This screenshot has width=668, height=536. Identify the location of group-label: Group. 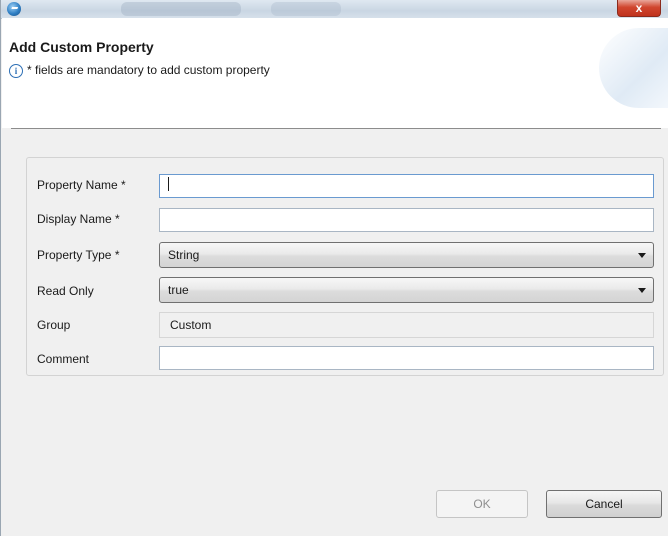
(54, 325).